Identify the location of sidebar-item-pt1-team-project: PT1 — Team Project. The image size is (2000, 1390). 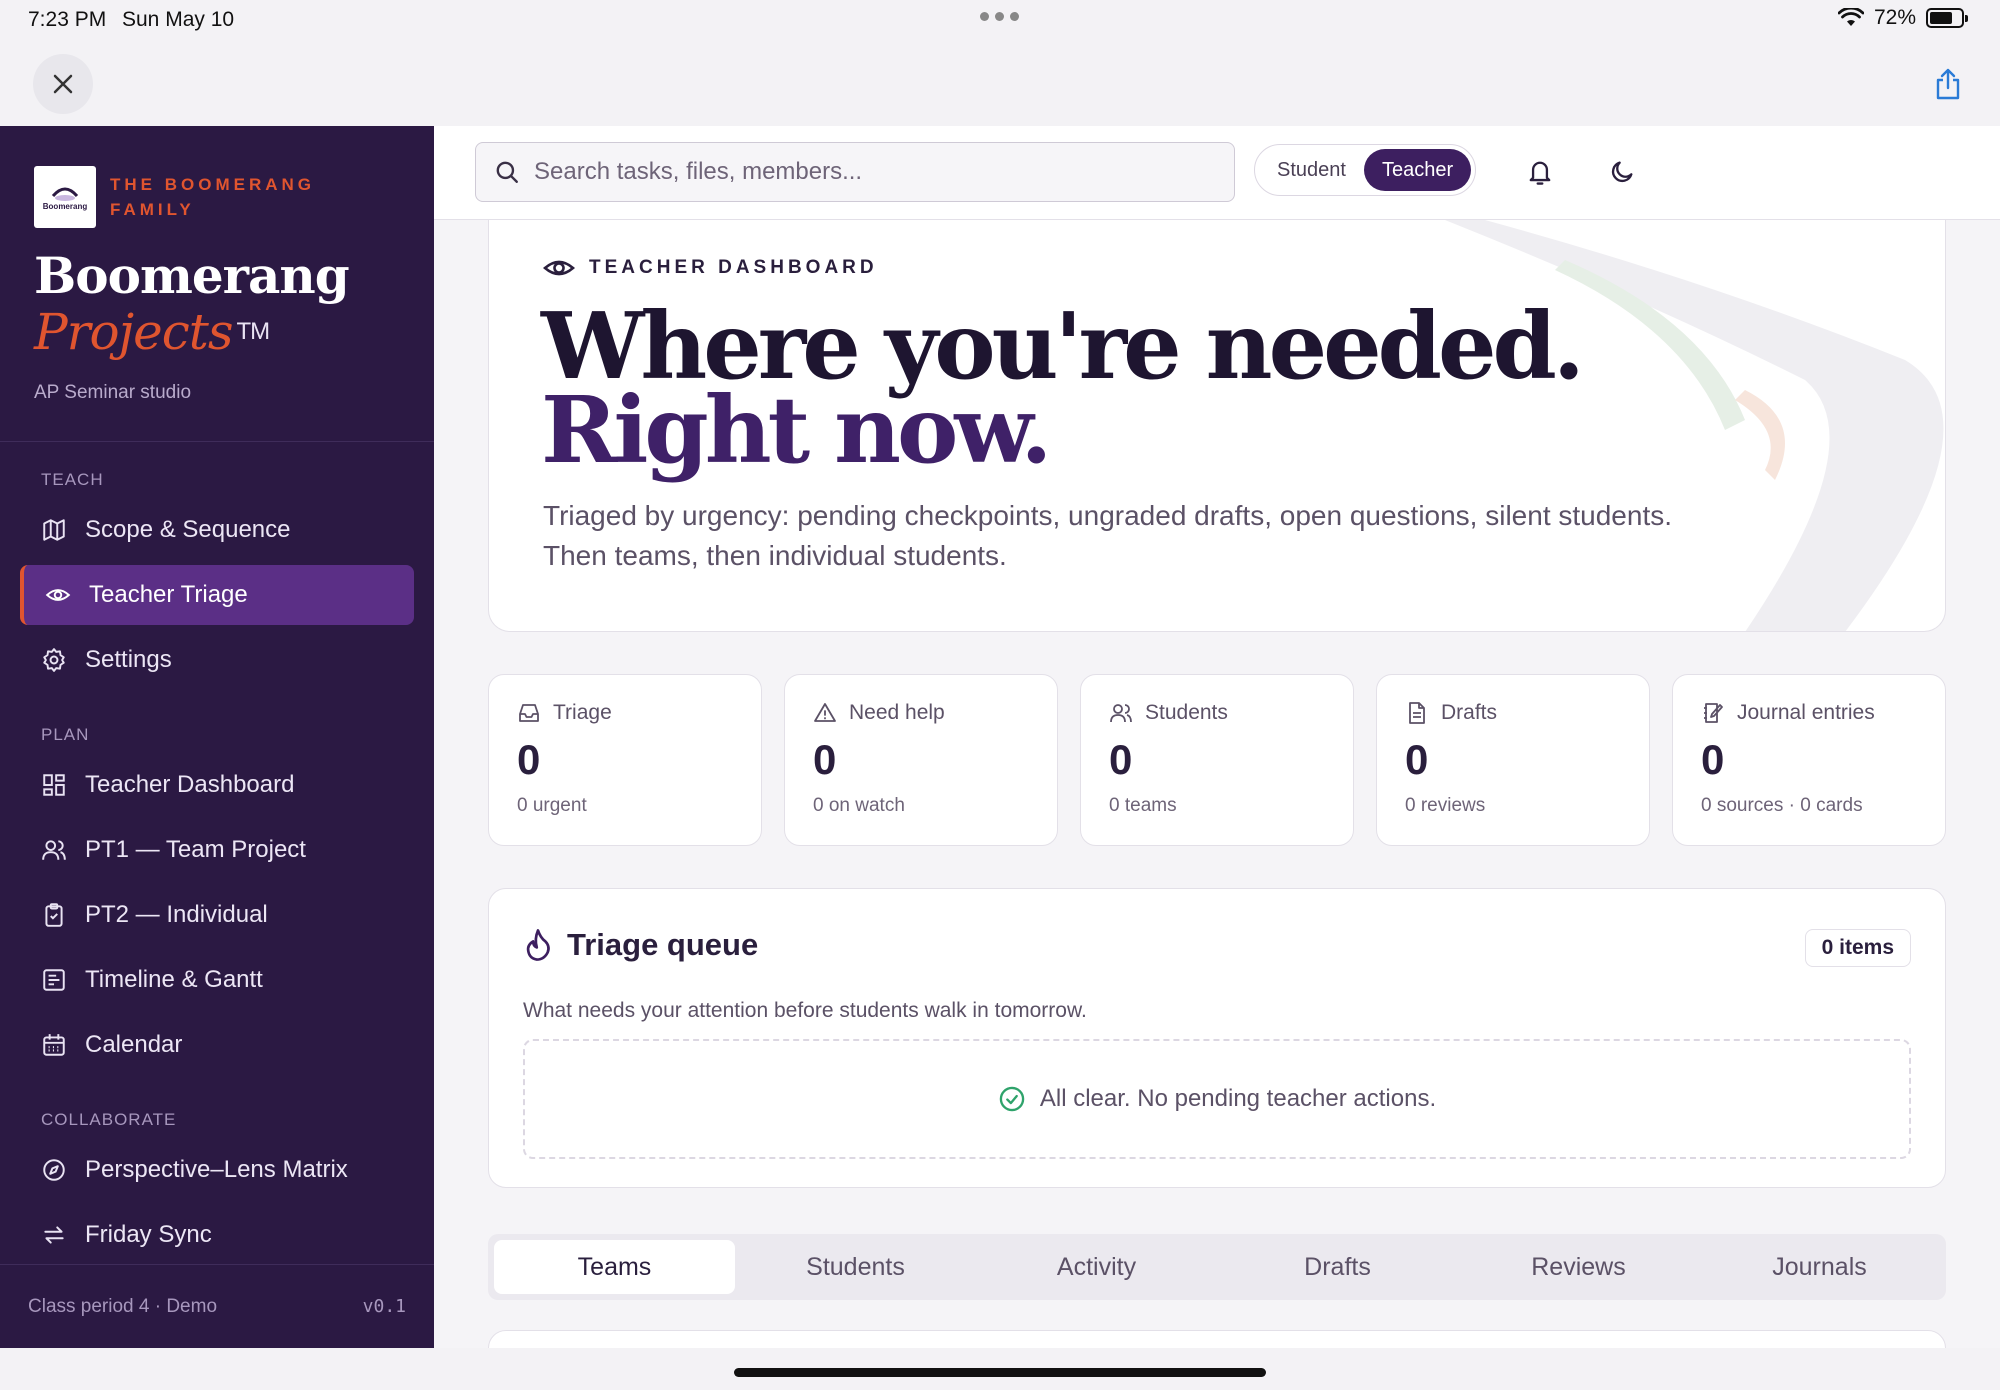
(217, 850).